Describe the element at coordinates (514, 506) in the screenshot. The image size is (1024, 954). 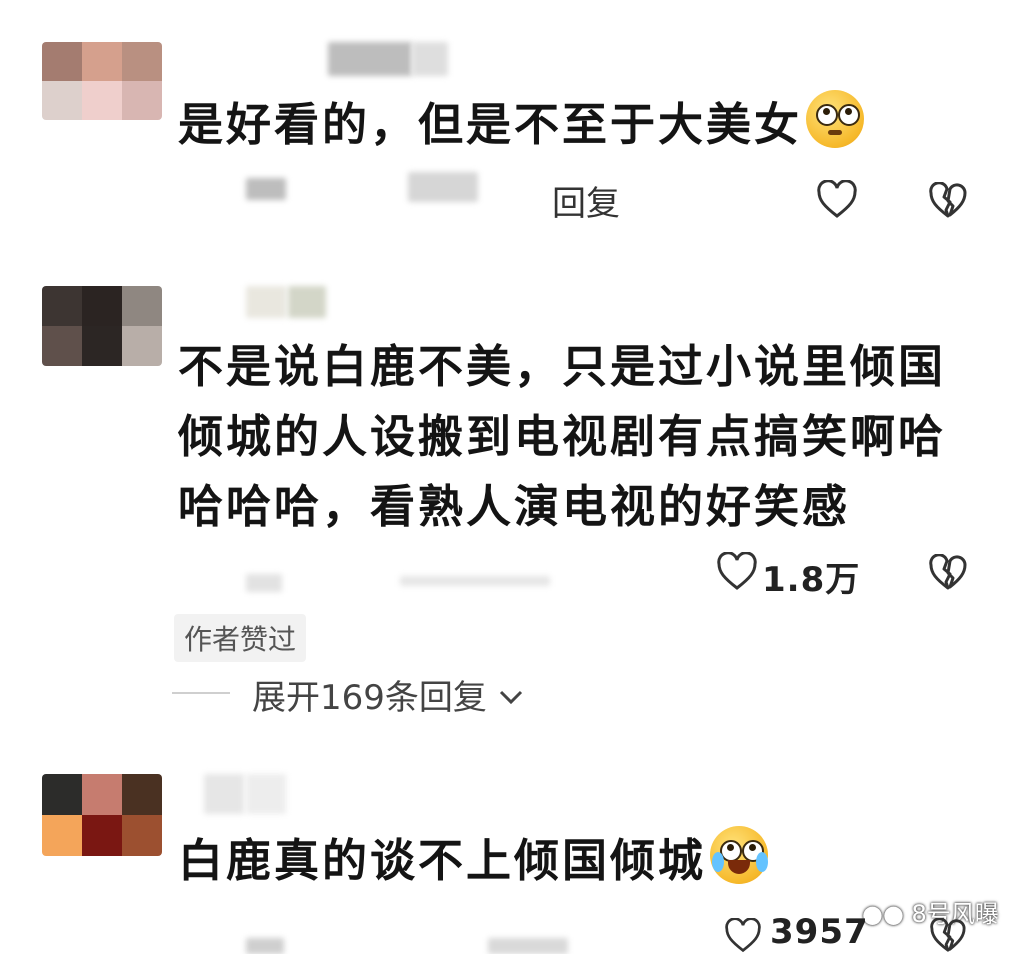
I see `comment-line: 哈哈哈，看熟人演电视的好笑感` at that location.